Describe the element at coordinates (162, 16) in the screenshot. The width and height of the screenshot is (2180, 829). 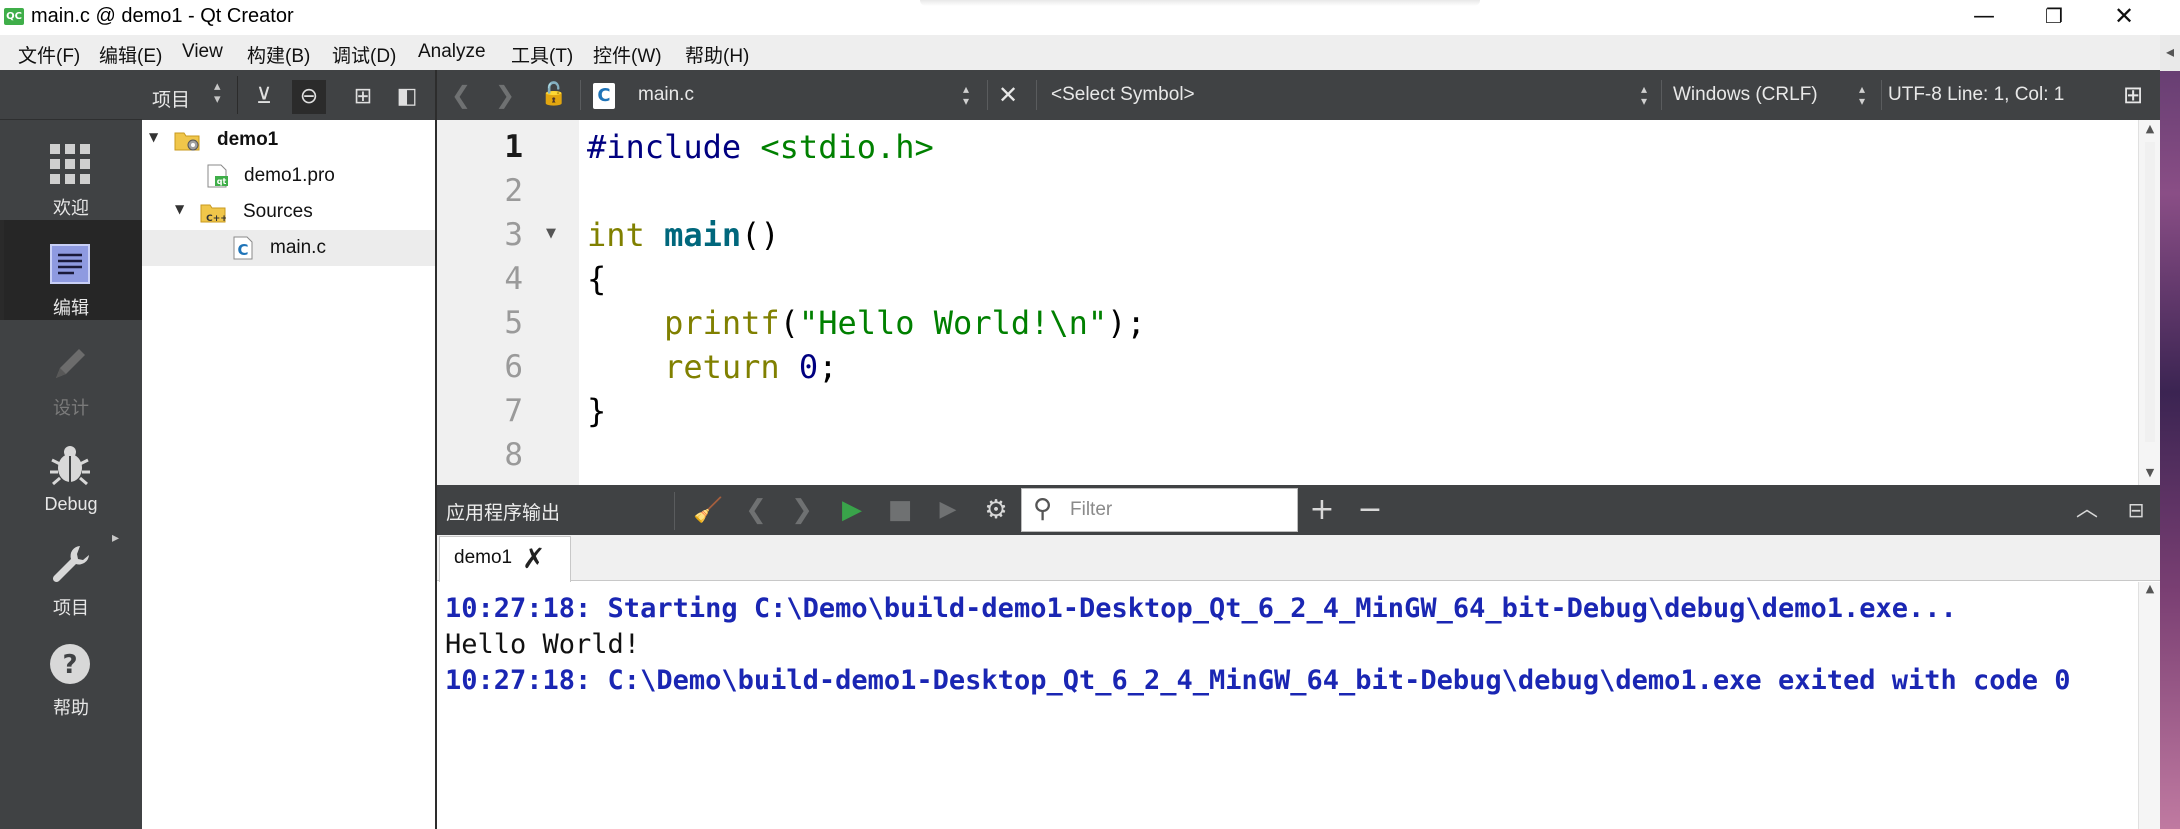
I see `window-title: main.c @ demo1 - Qt Creator` at that location.